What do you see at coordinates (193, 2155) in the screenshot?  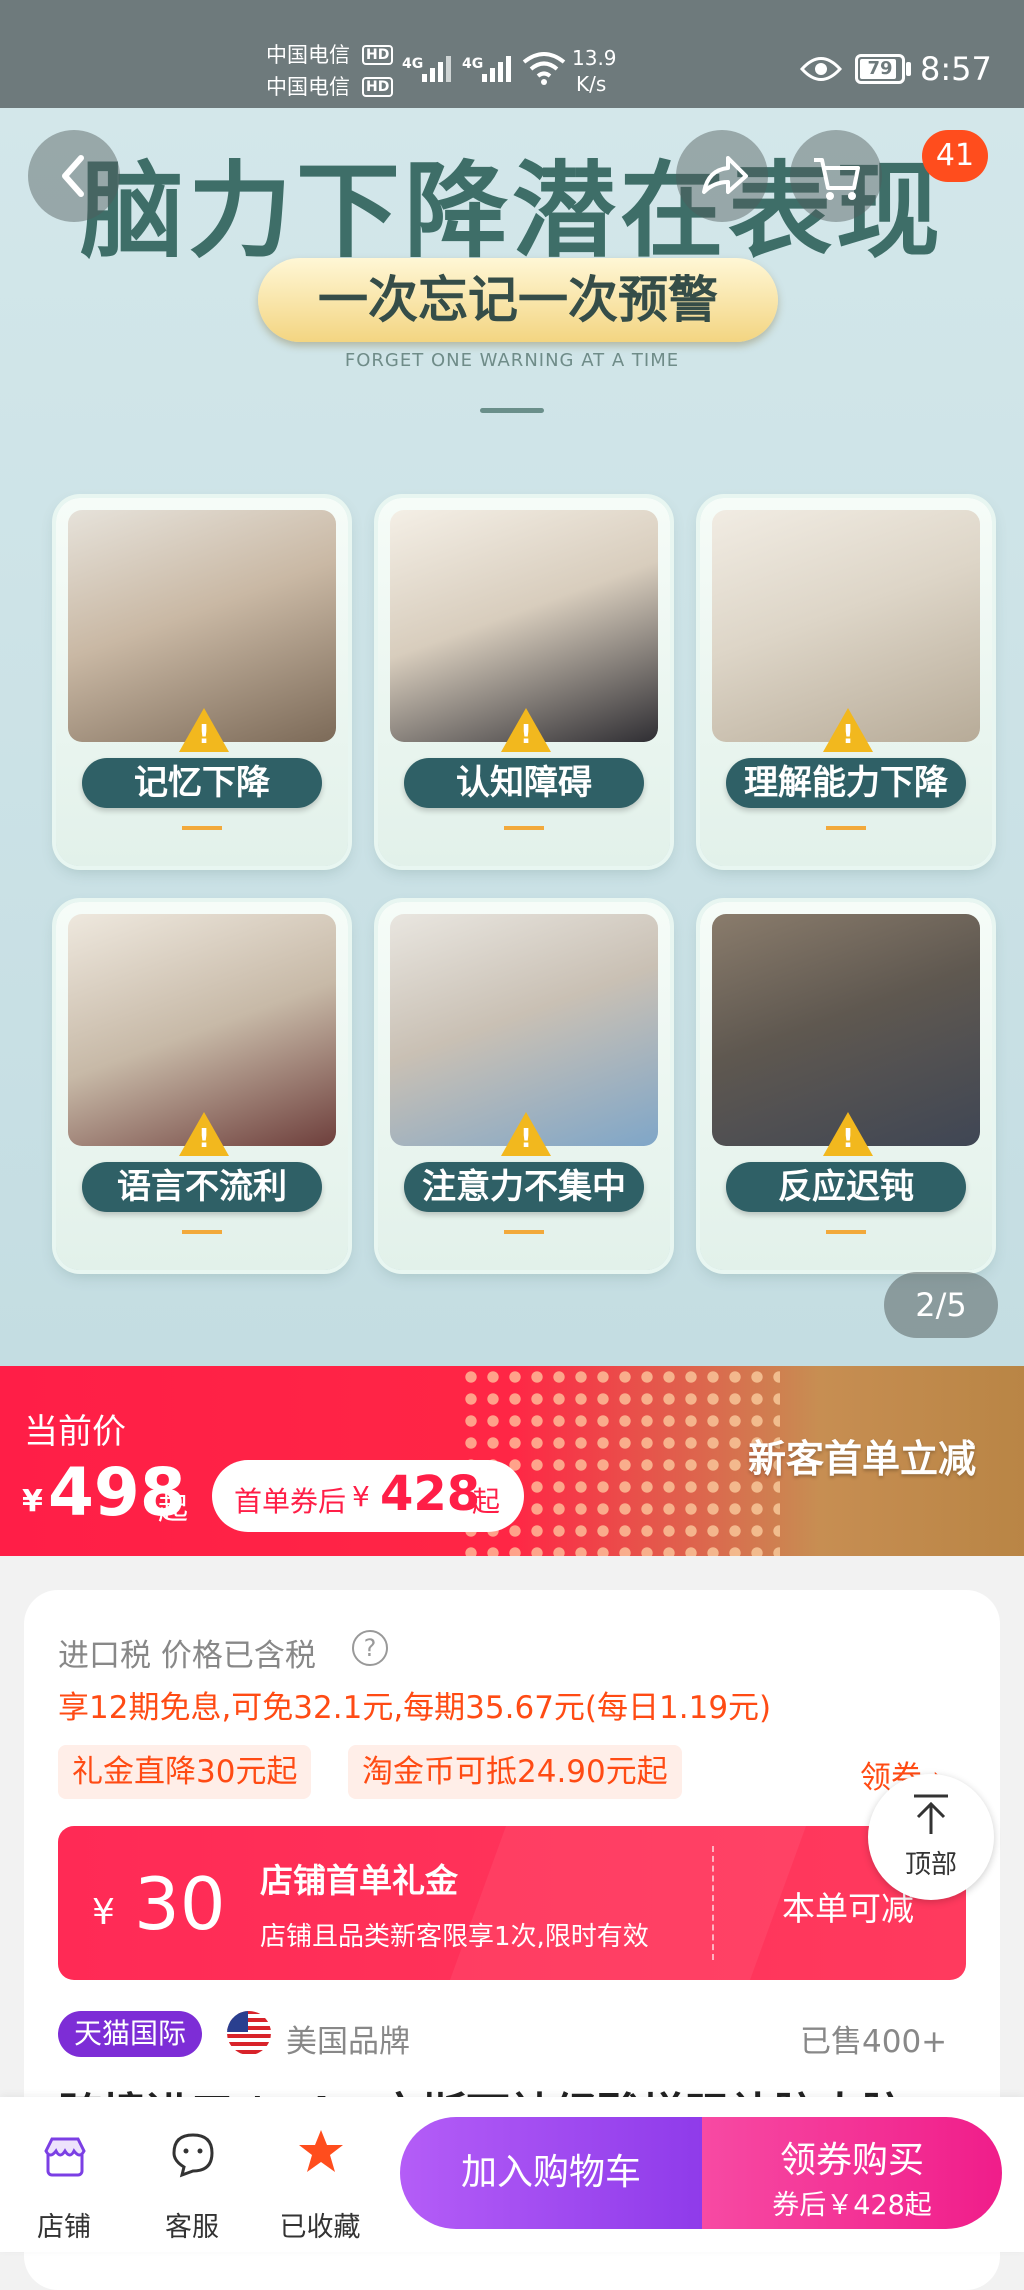 I see `chat-face-icon` at bounding box center [193, 2155].